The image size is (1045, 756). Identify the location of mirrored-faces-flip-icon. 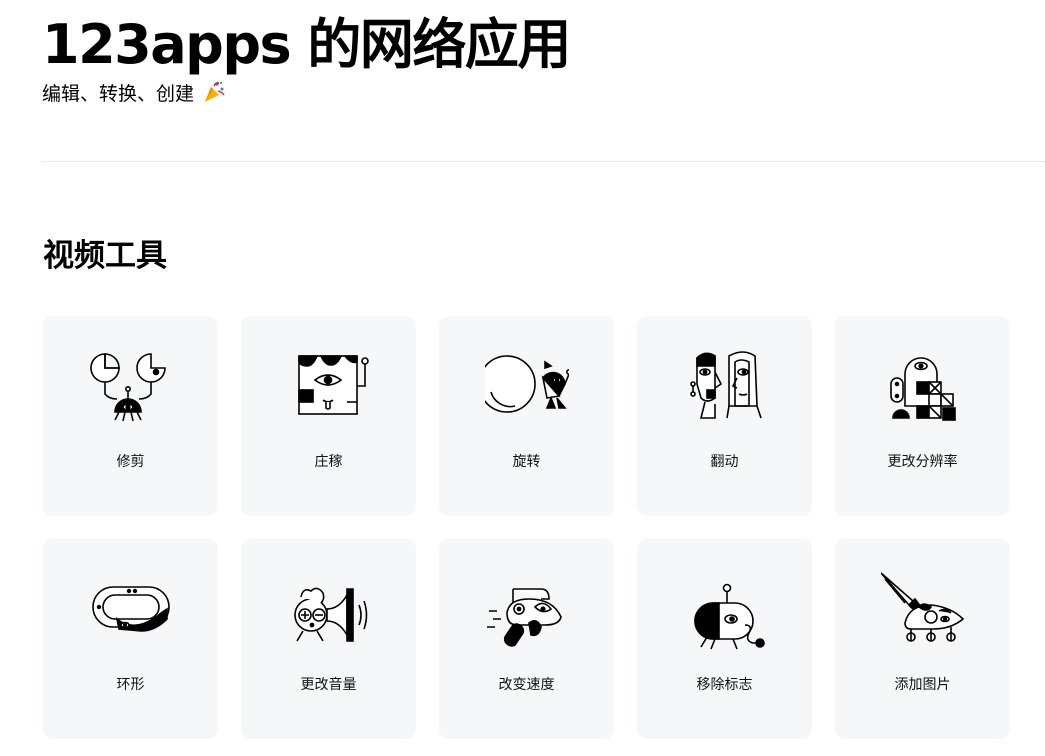
(726, 385).